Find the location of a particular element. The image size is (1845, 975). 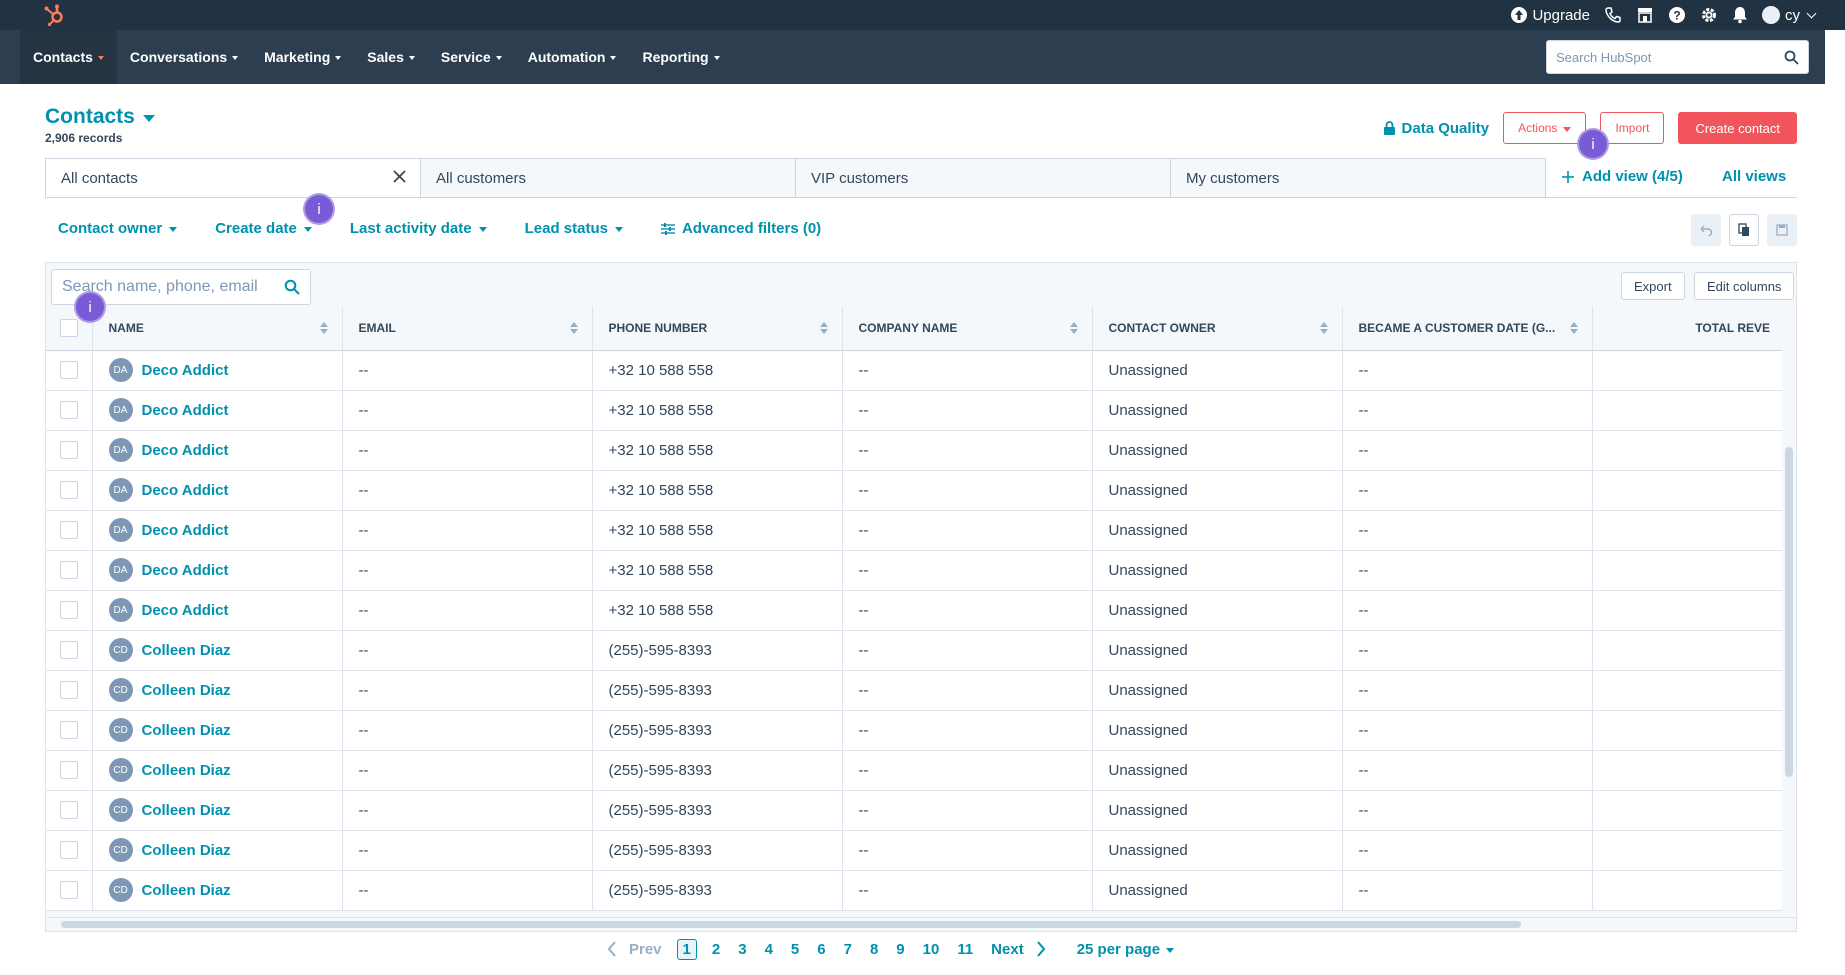

all-views-link: All views is located at coordinates (1754, 176).